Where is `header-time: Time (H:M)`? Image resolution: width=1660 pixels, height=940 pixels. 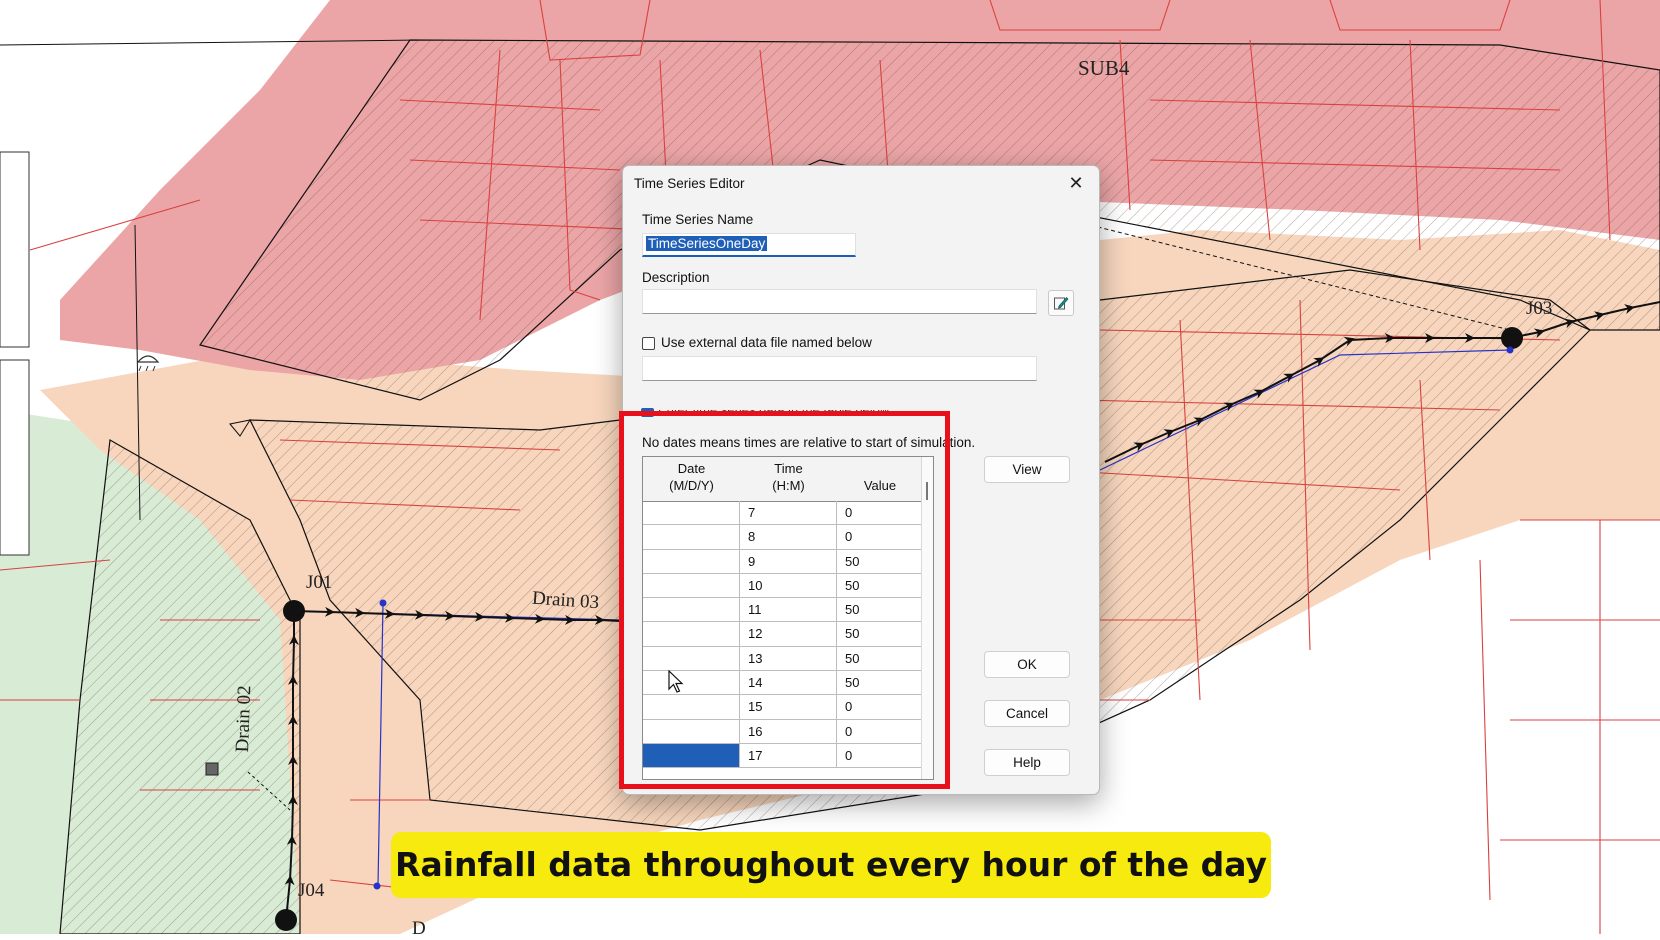 header-time: Time (H:M) is located at coordinates (788, 480).